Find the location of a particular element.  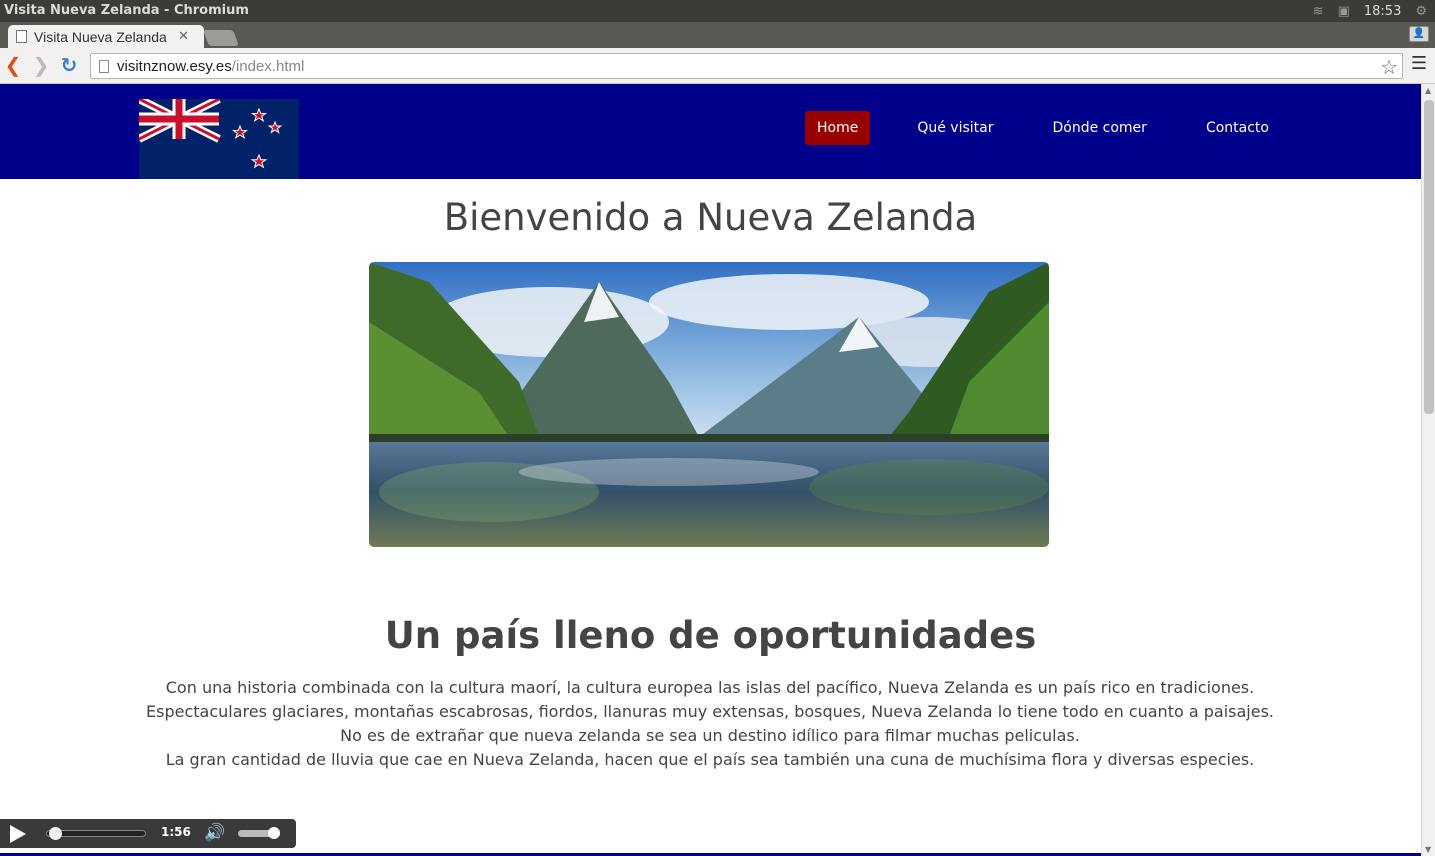

vertical-scrollbar: ▲ ▼ is located at coordinates (1428, 470).